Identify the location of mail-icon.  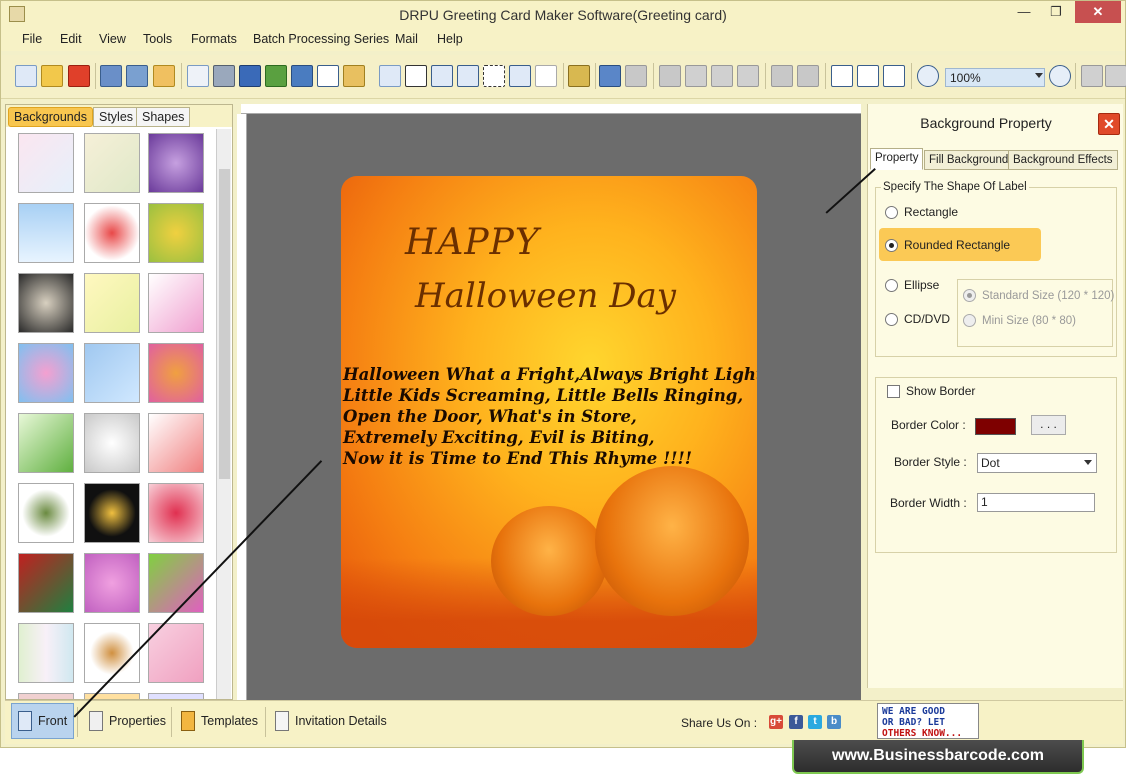
(520, 76).